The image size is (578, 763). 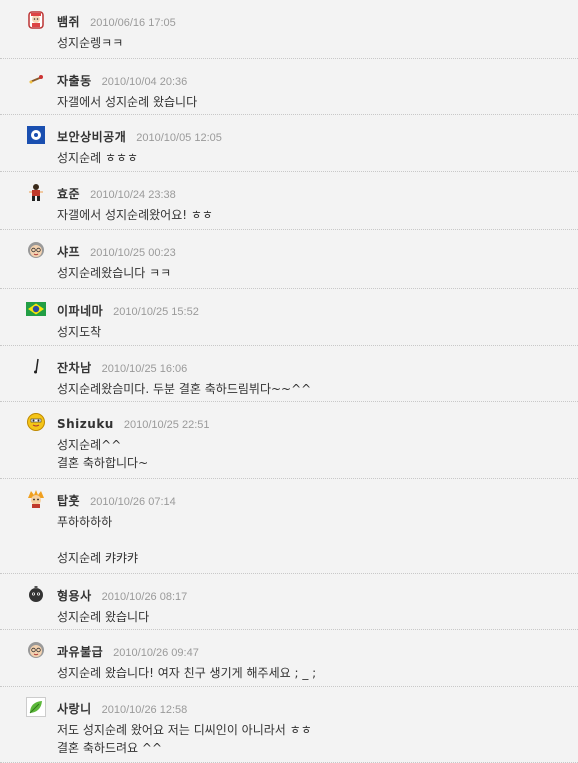 I want to click on tiny-figure-avatar-icon, so click(x=36, y=79).